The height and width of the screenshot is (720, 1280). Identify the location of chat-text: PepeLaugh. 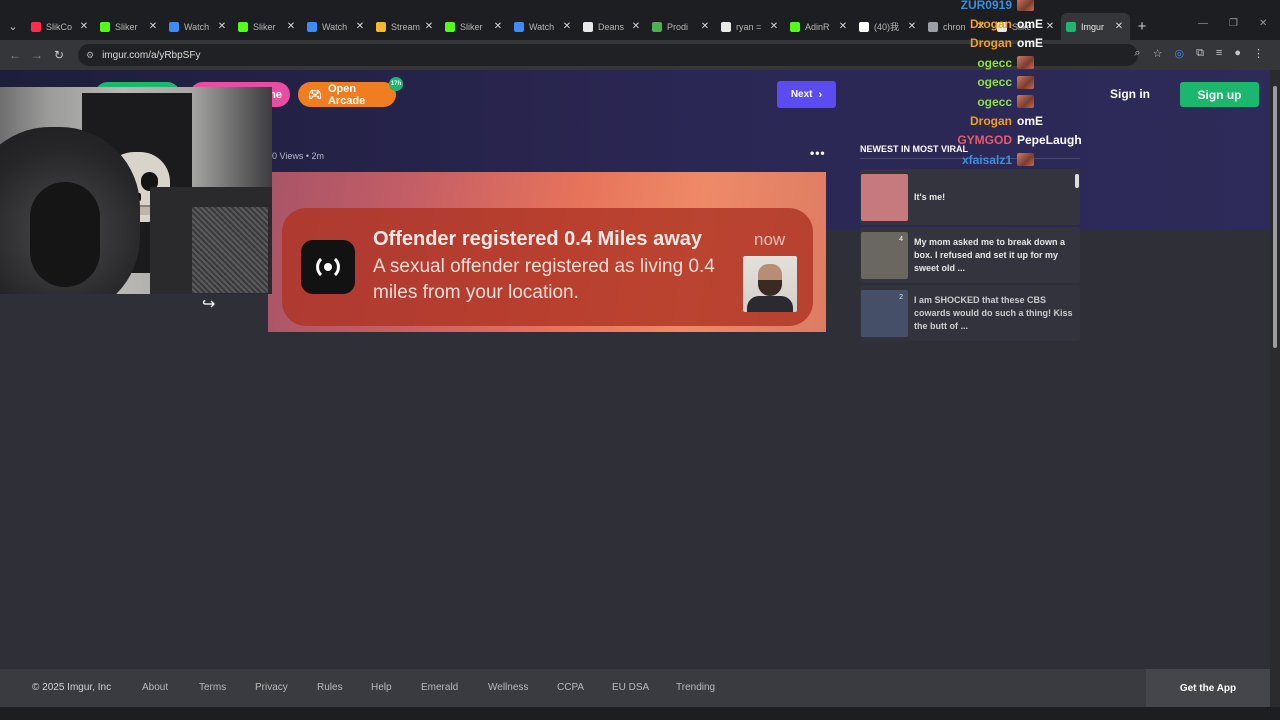
(1049, 140).